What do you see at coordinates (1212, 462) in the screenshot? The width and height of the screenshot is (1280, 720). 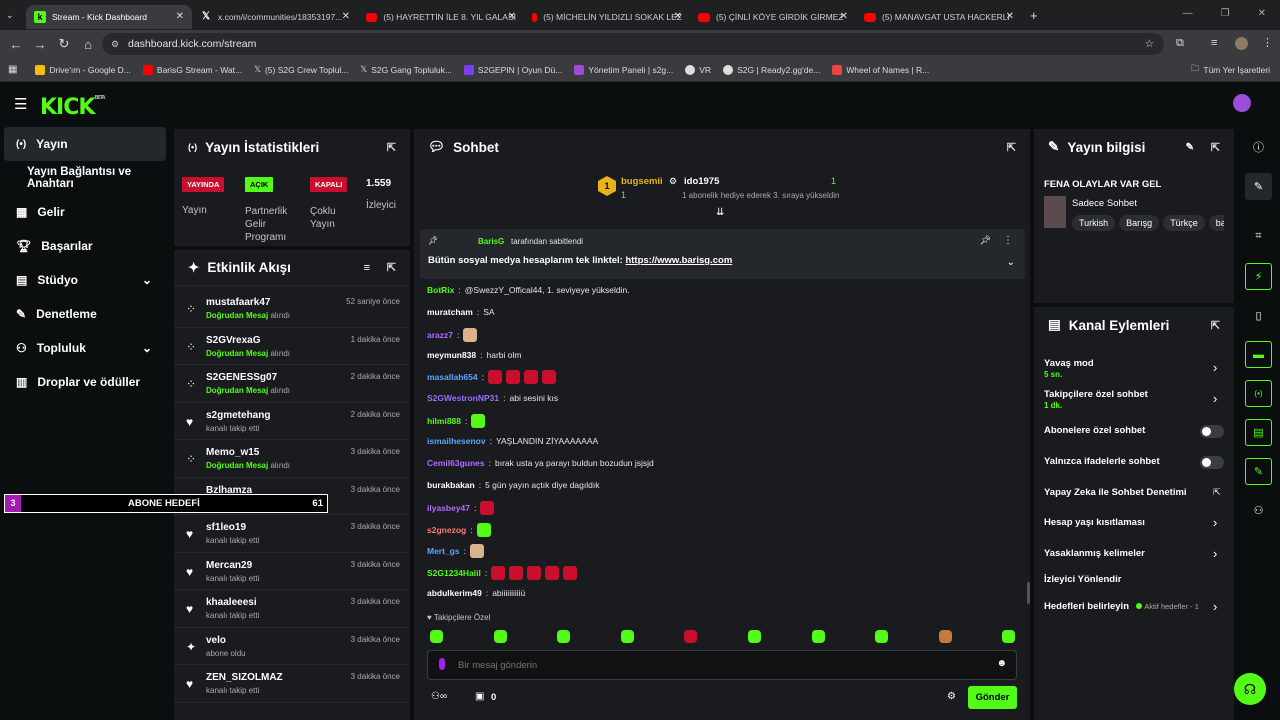 I see `toggle-switch` at bounding box center [1212, 462].